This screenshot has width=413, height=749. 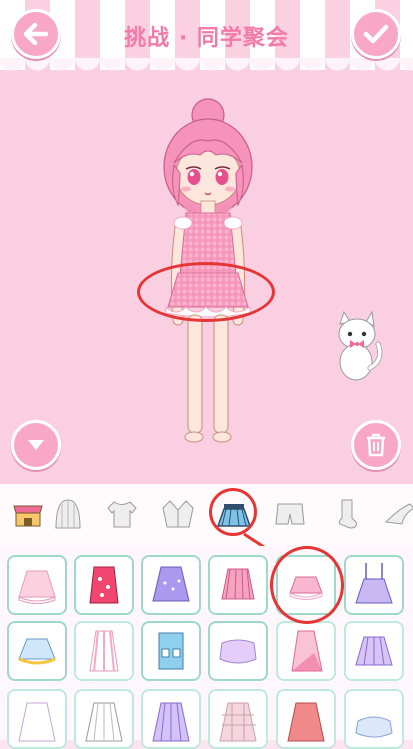 What do you see at coordinates (206, 68) in the screenshot?
I see `awning-scallops` at bounding box center [206, 68].